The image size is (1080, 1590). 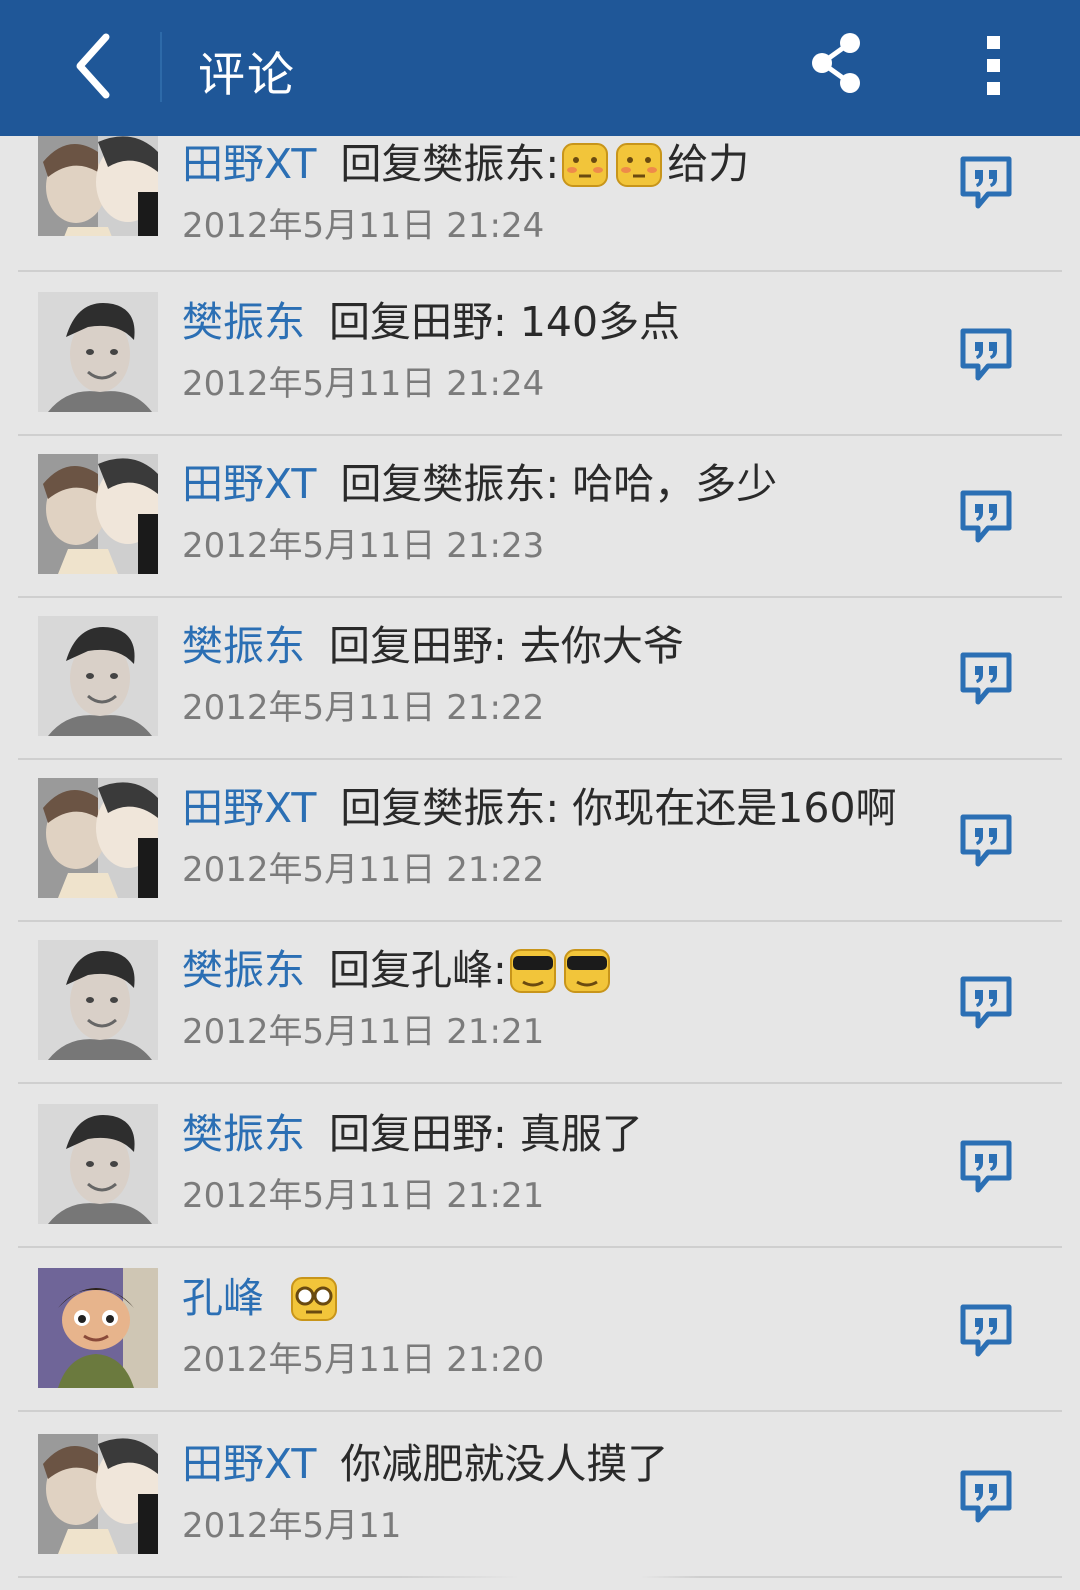 I want to click on comment-message: 樊振东 回复孔峰:, so click(x=582, y=970).